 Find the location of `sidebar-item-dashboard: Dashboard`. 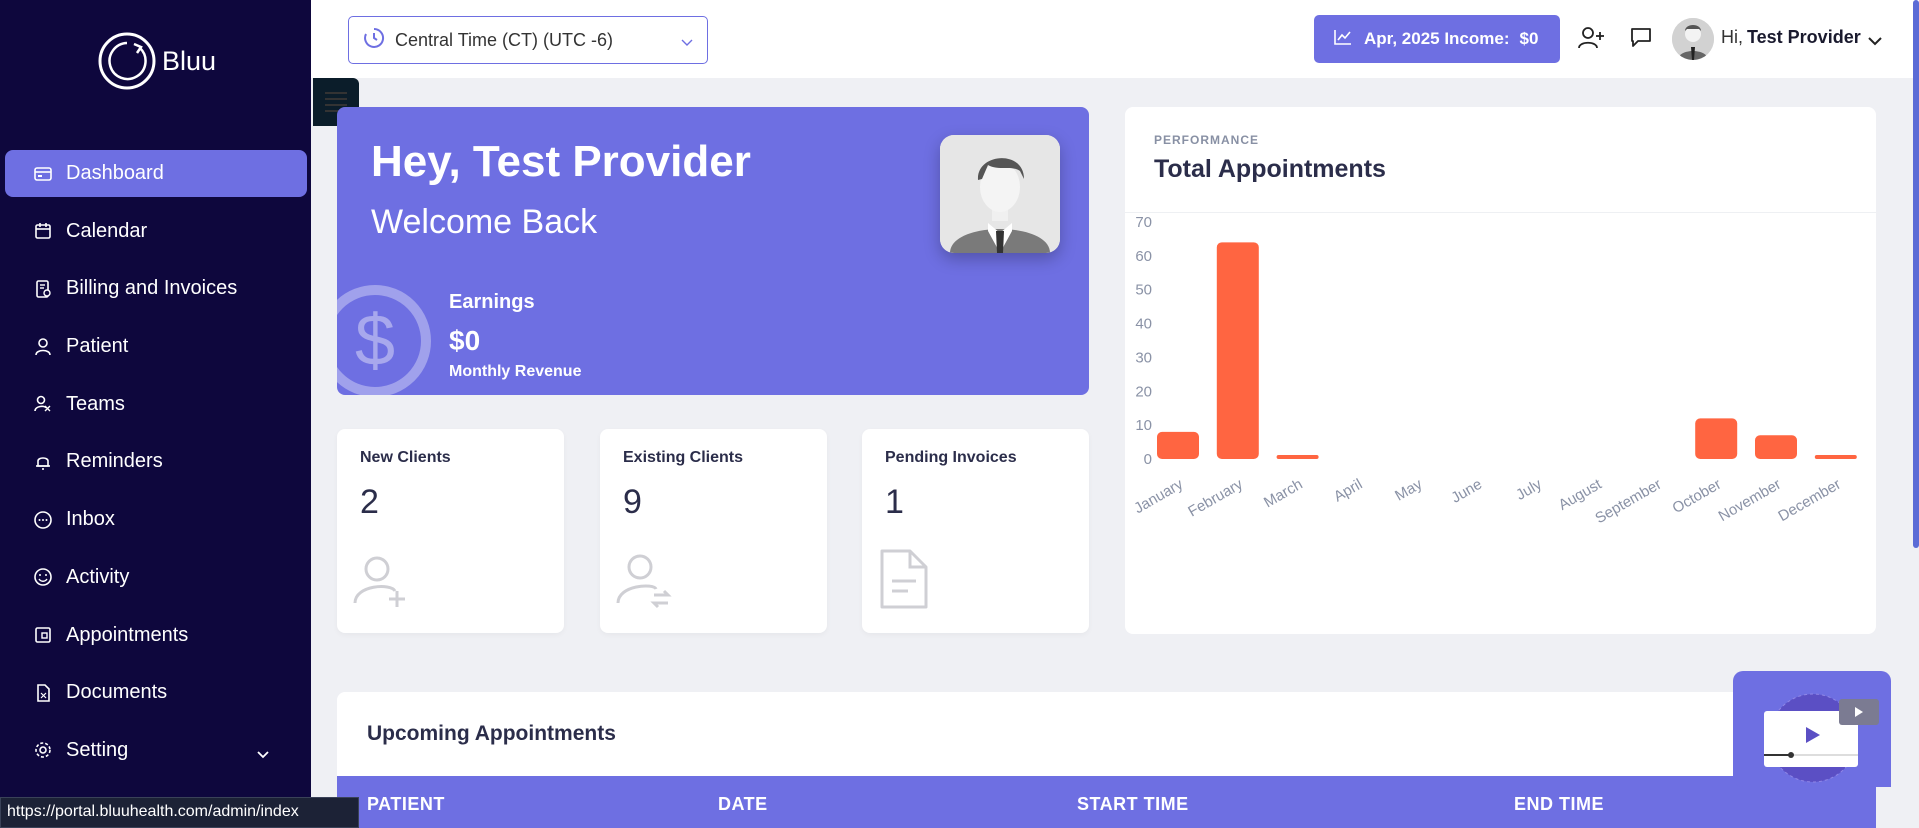

sidebar-item-dashboard: Dashboard is located at coordinates (156, 173).